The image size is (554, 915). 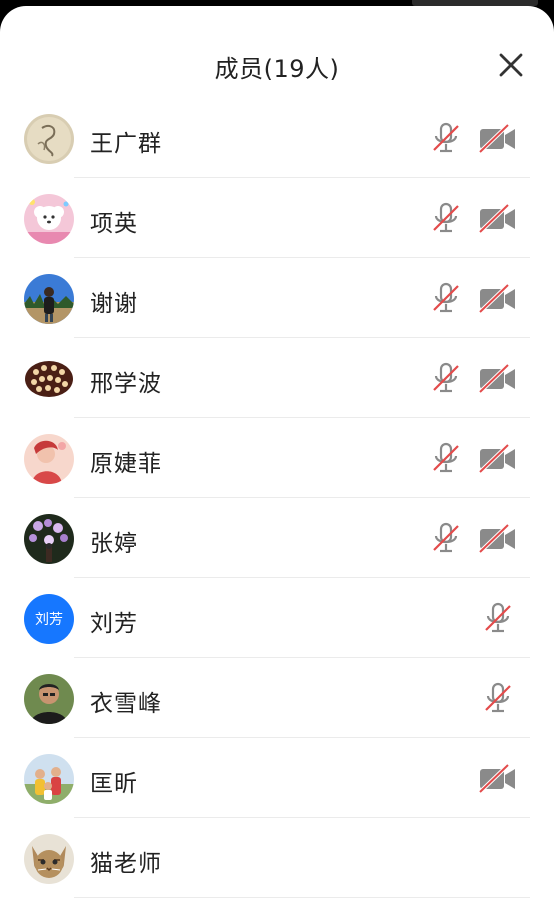 I want to click on member-row: 匡昕, so click(x=277, y=778).